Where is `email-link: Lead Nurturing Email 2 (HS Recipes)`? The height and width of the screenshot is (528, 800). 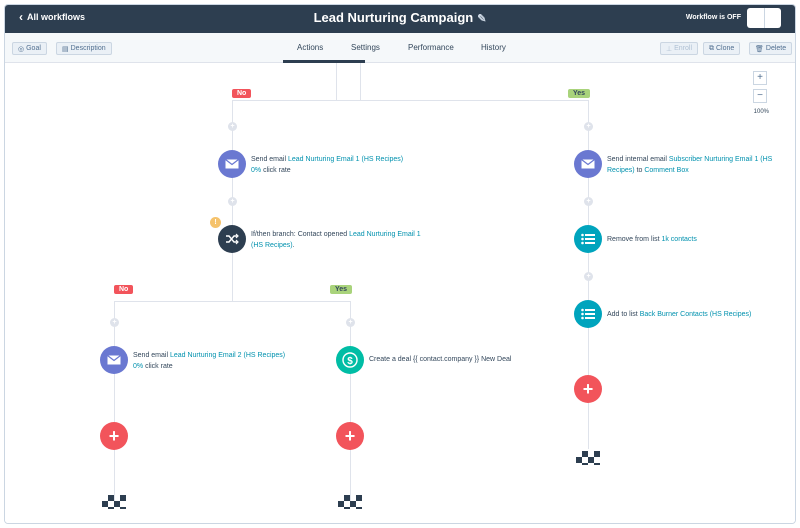
email-link: Lead Nurturing Email 2 (HS Recipes) is located at coordinates (227, 355).